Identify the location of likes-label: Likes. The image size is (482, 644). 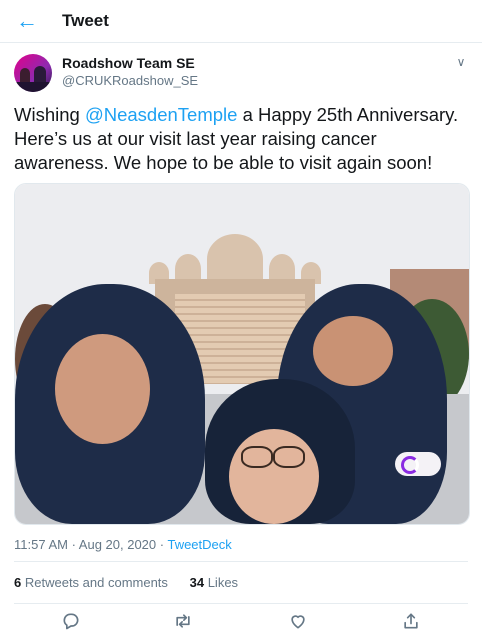
(223, 582).